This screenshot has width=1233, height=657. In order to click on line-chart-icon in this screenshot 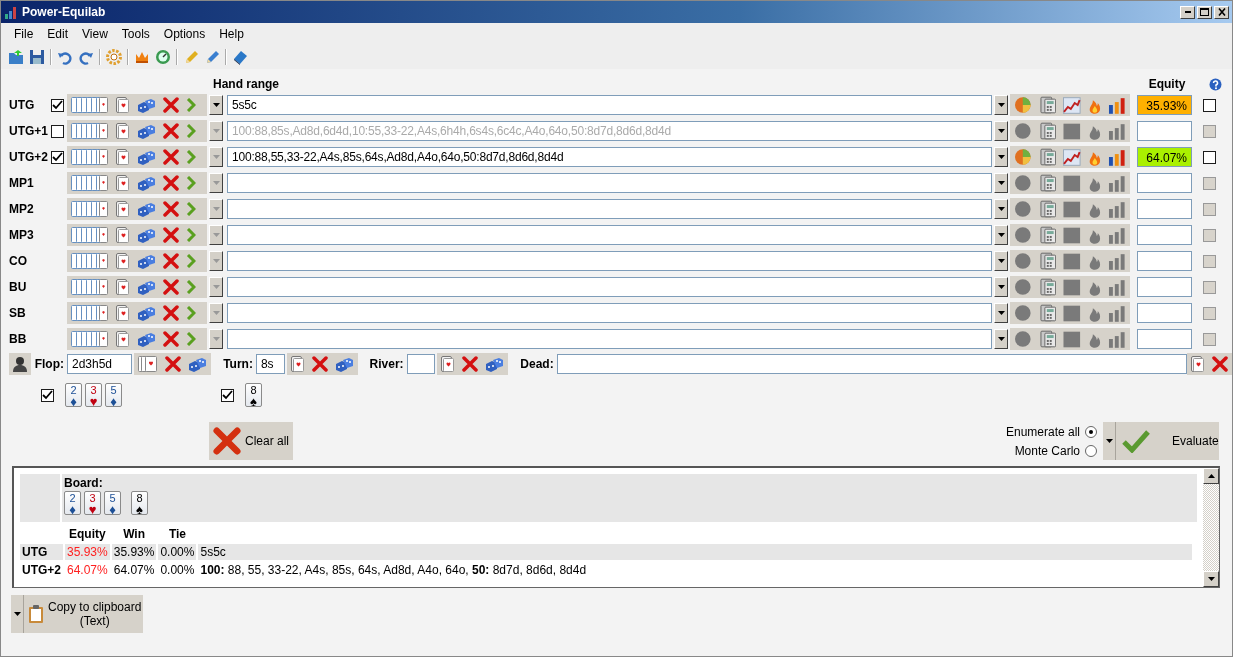, I will do `click(1072, 157)`.